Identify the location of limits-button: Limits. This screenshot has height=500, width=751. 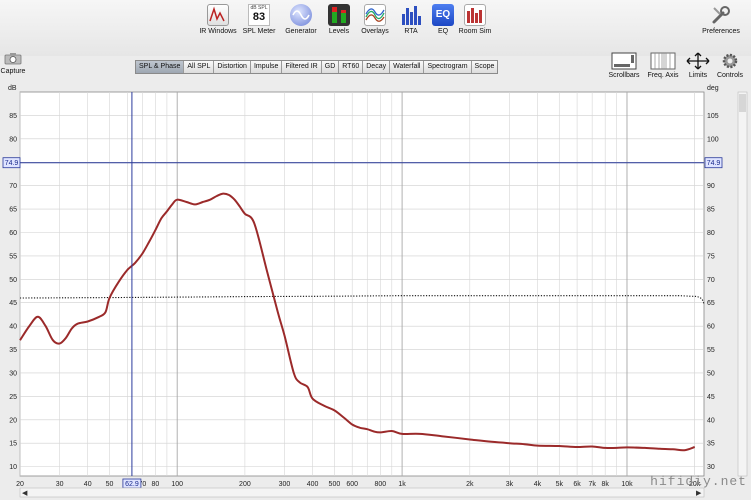
(698, 65).